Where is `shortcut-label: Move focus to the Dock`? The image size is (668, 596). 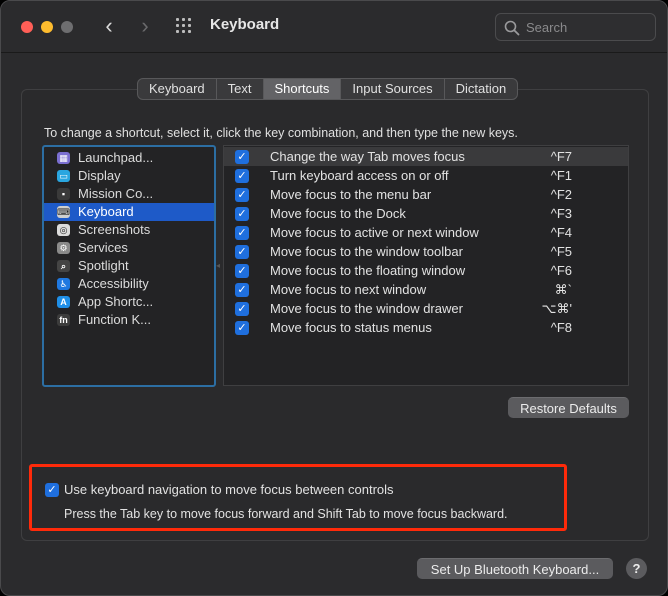 shortcut-label: Move focus to the Dock is located at coordinates (338, 213).